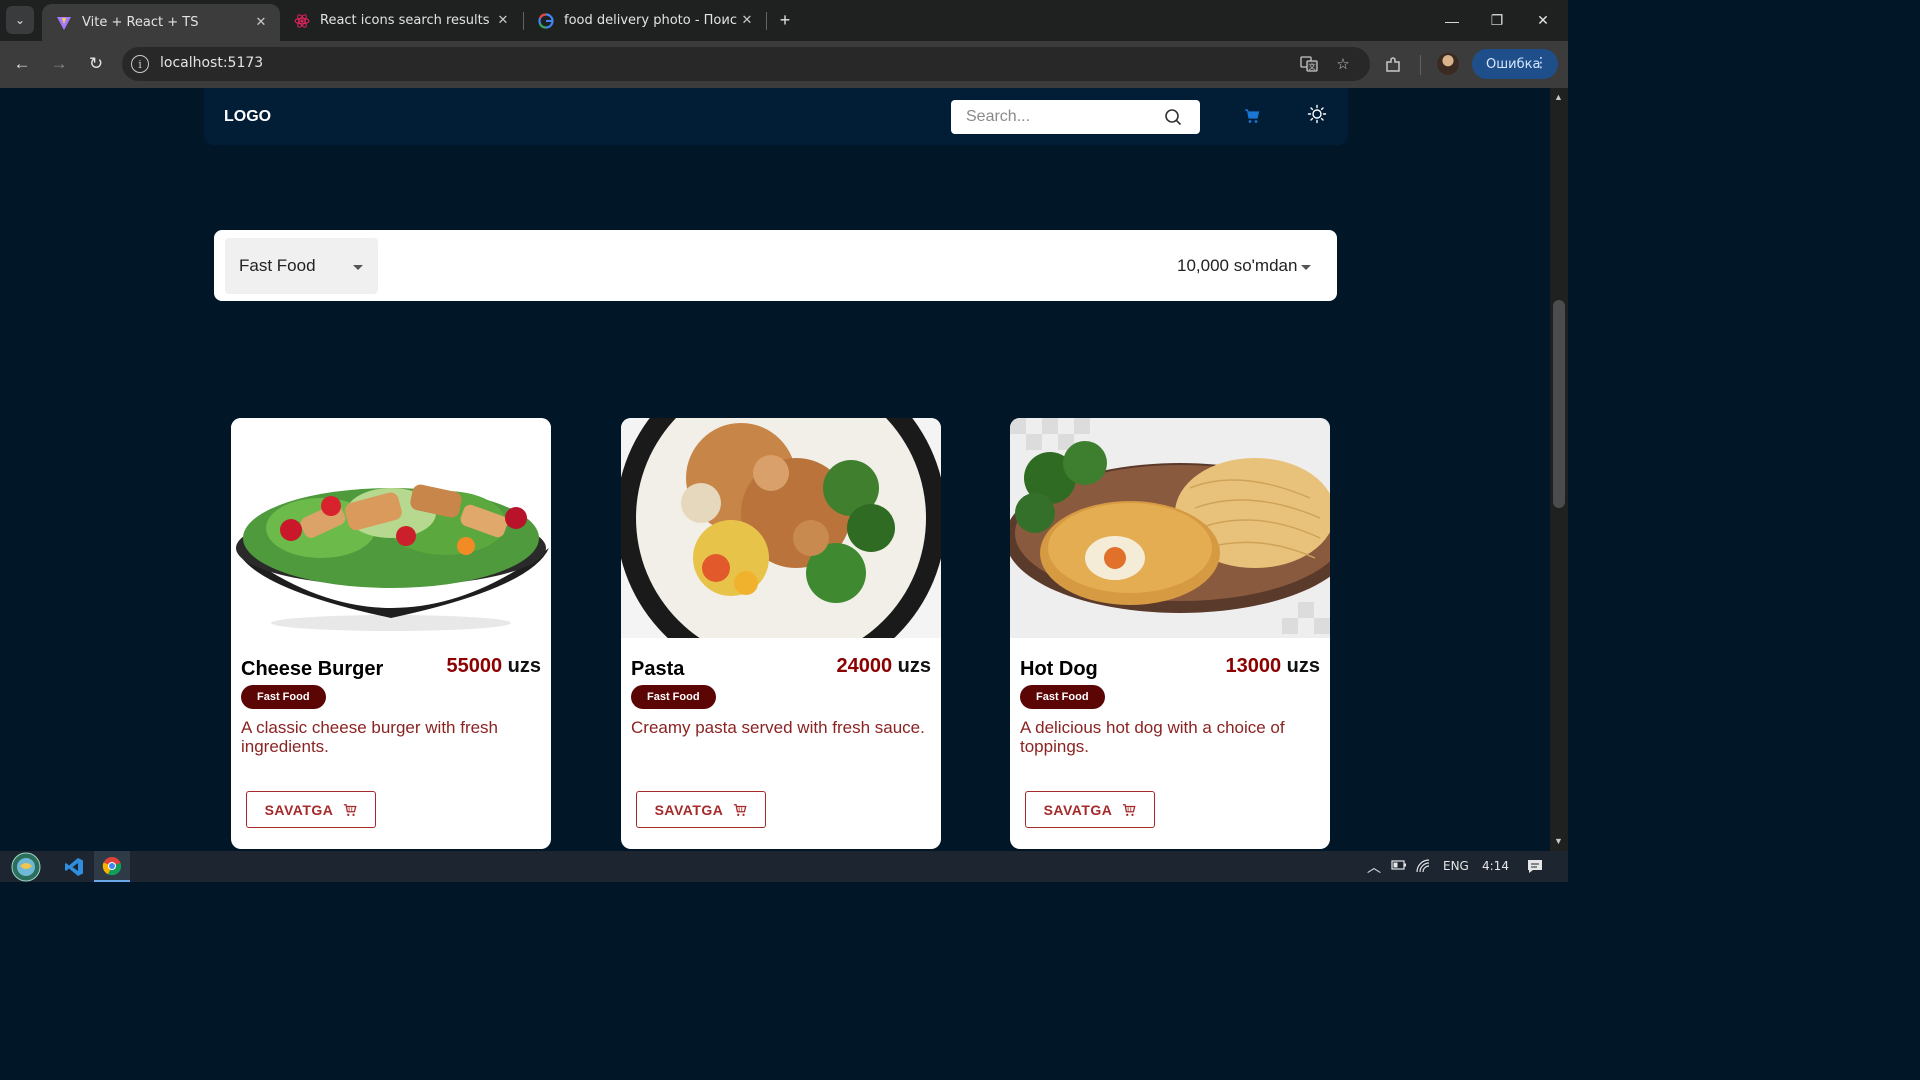 The width and height of the screenshot is (1920, 1080). What do you see at coordinates (1317, 114) in the screenshot?
I see `sun-icon` at bounding box center [1317, 114].